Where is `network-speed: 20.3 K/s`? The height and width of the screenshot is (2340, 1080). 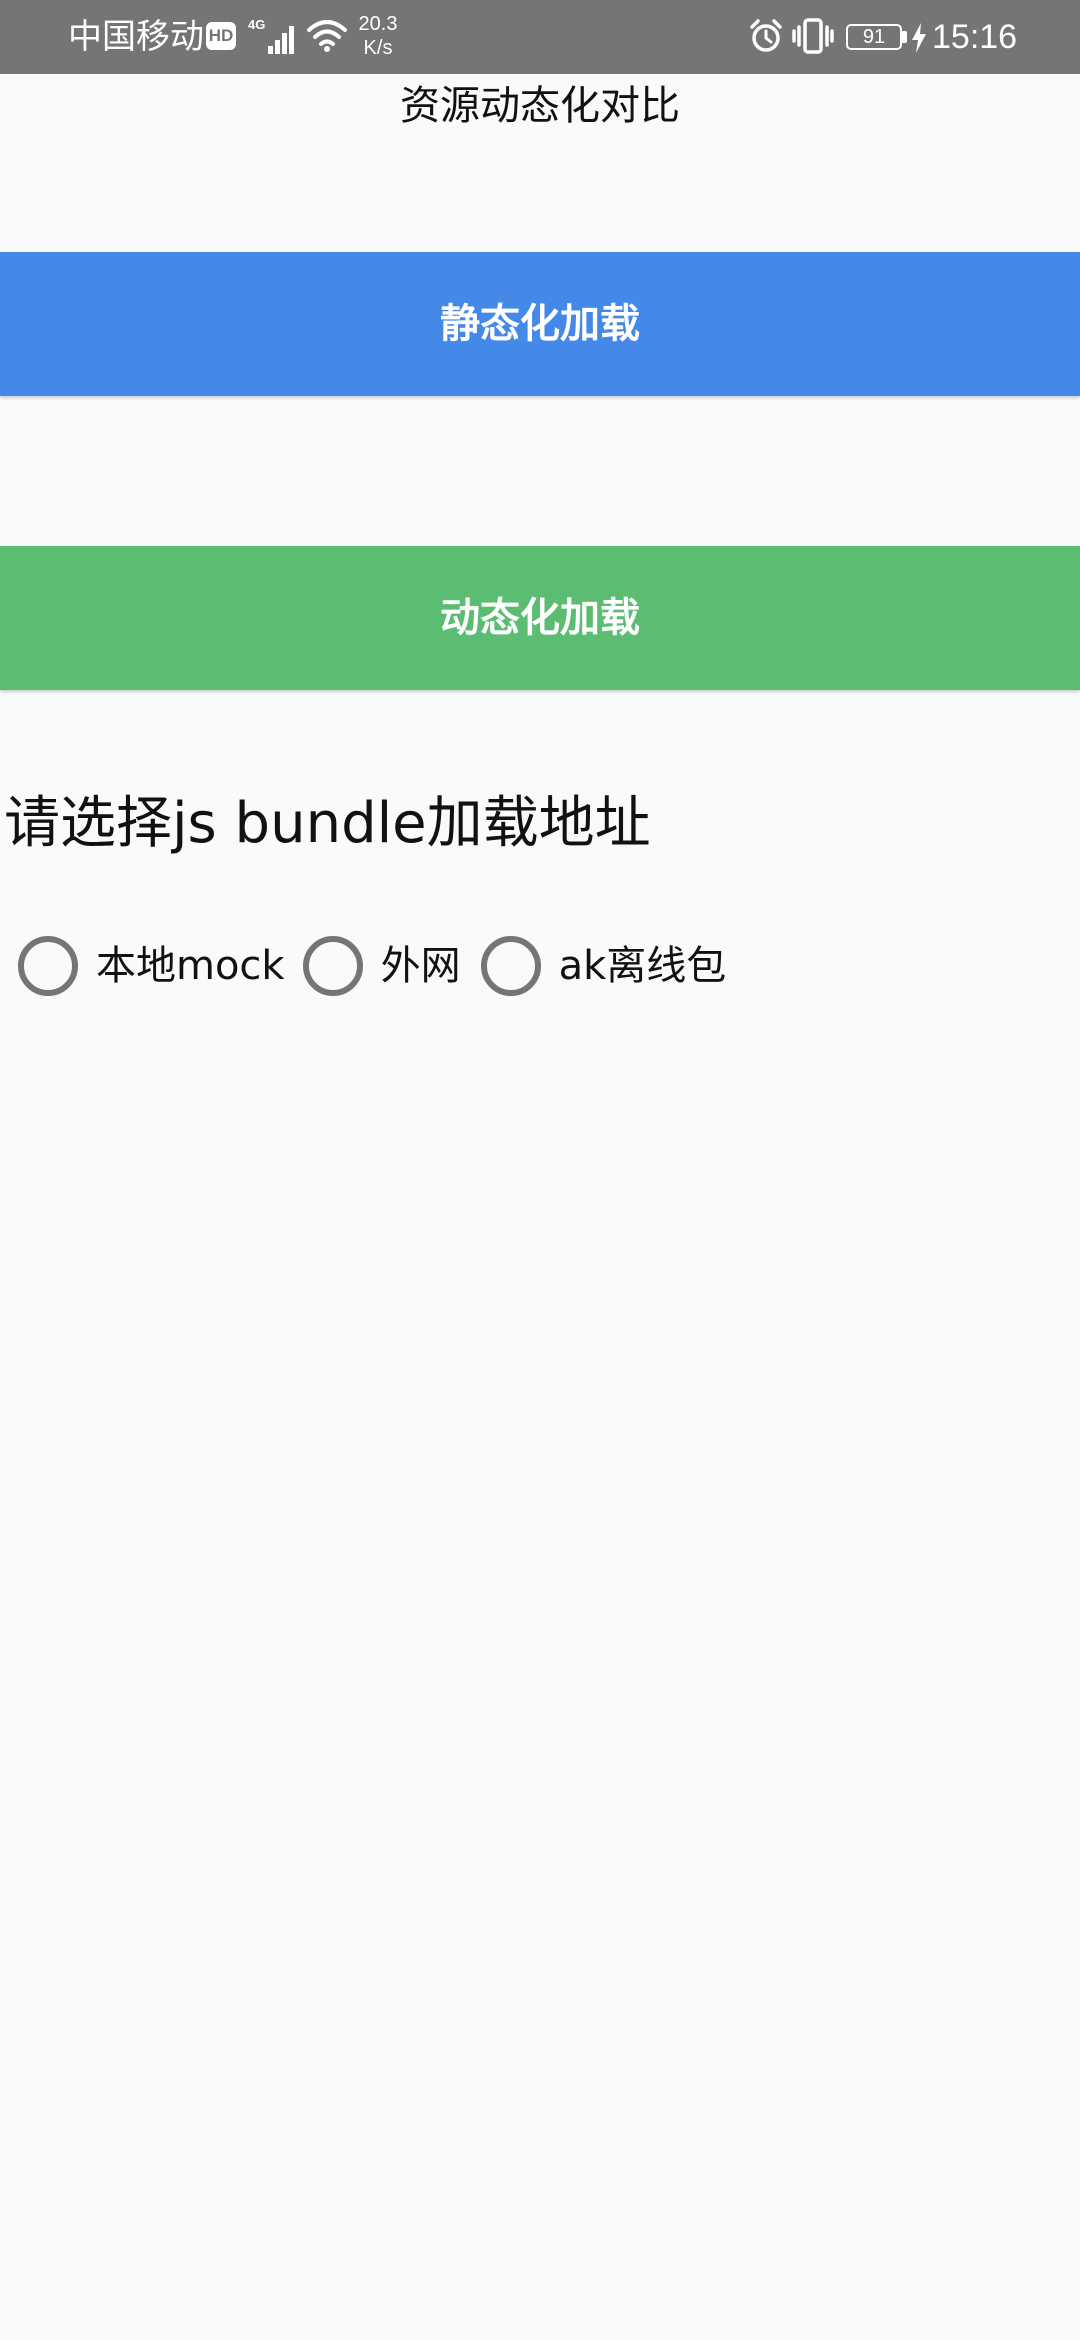 network-speed: 20.3 K/s is located at coordinates (378, 36).